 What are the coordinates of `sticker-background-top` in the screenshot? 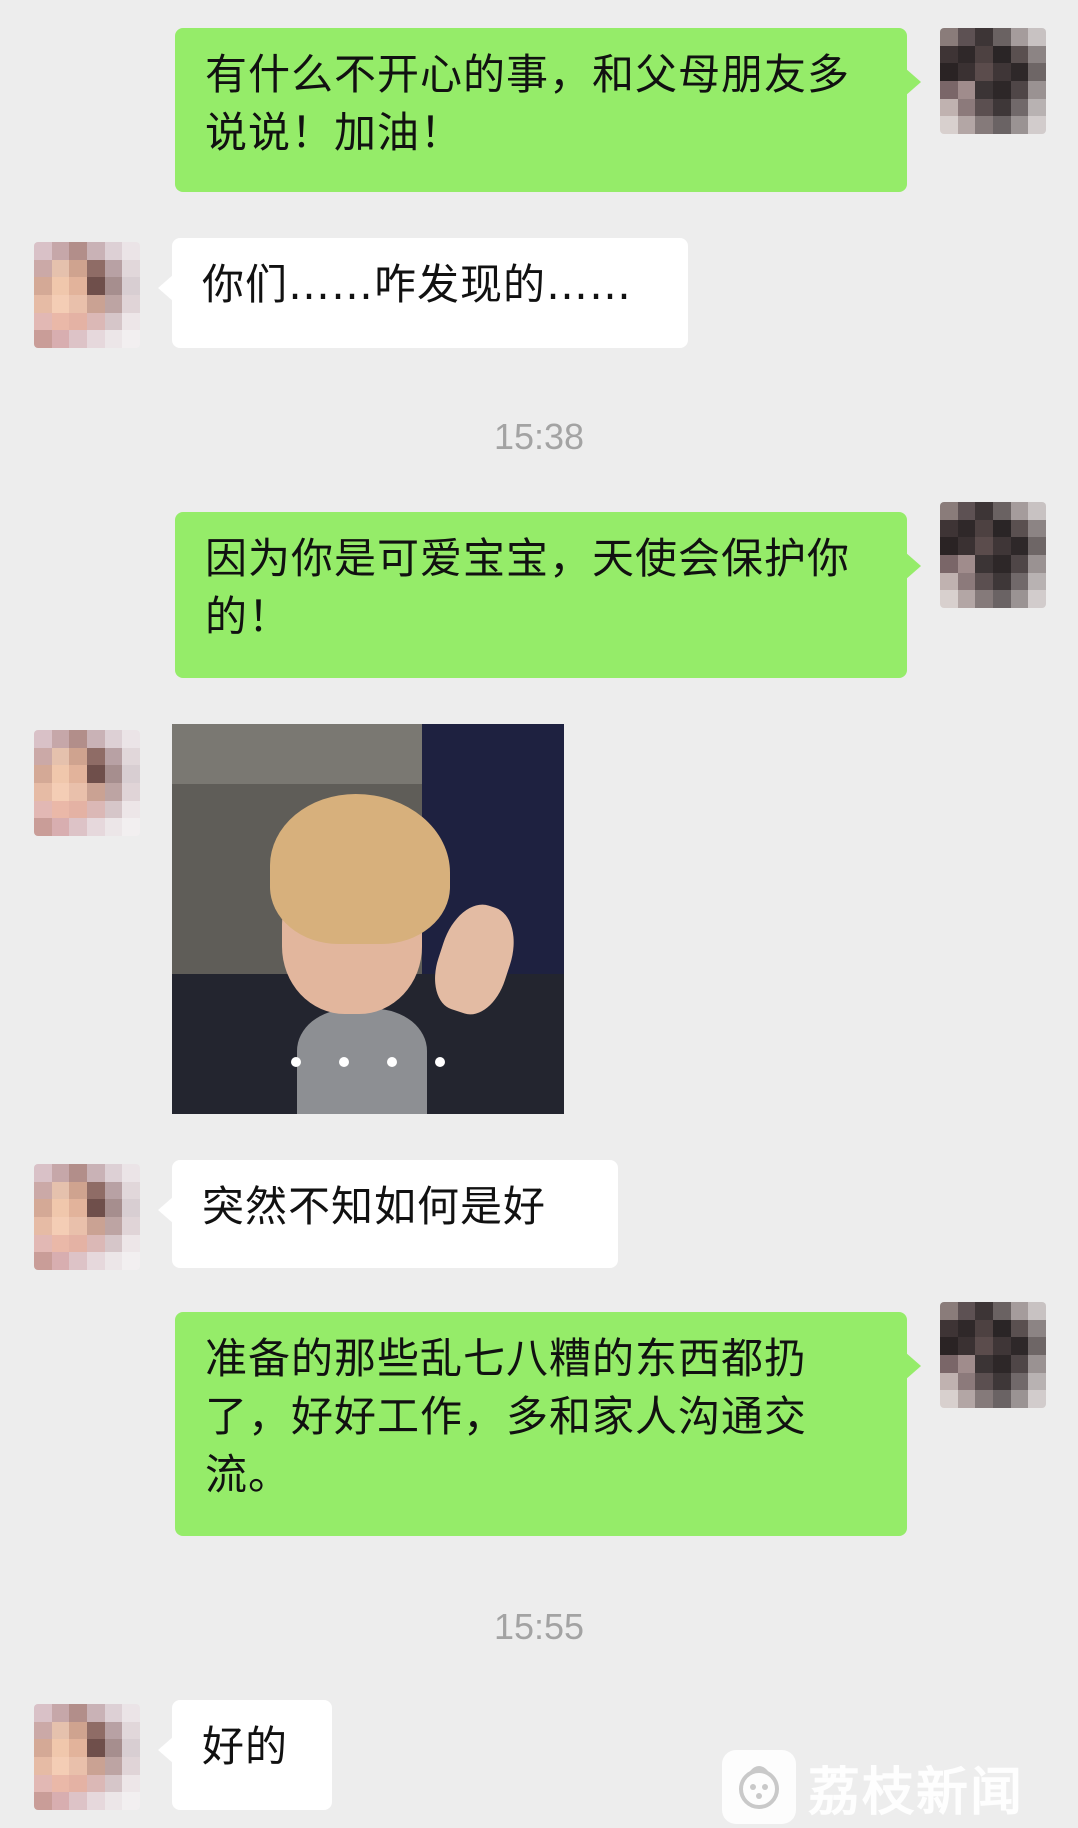 It's located at (297, 754).